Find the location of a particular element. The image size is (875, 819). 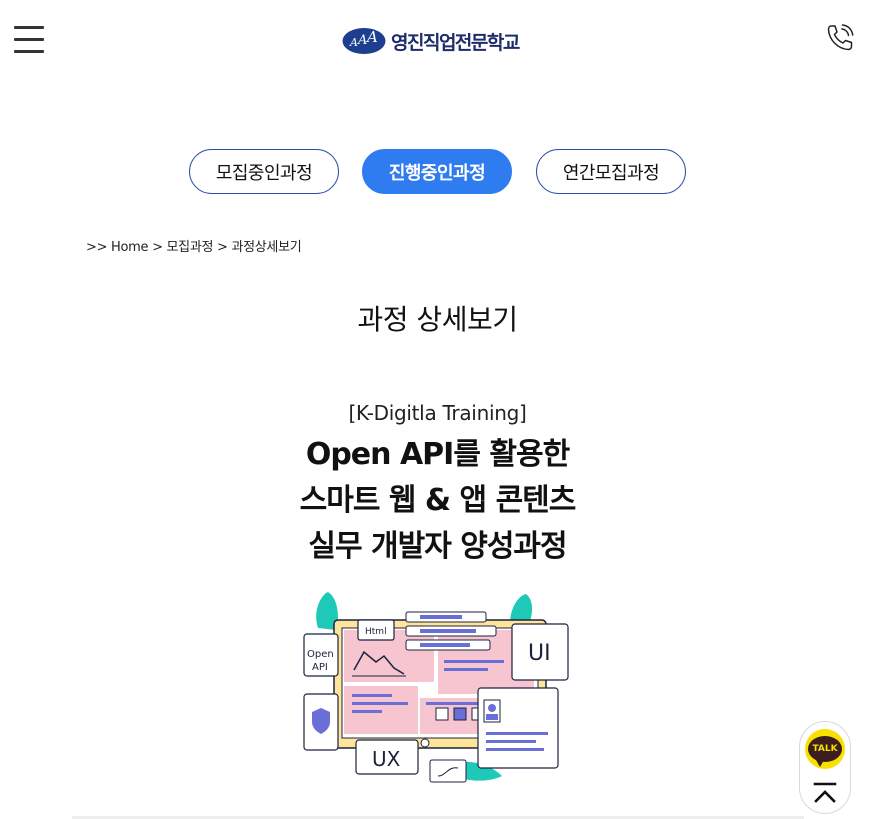

tab-in-progress: 진행중인과정 is located at coordinates (437, 171).